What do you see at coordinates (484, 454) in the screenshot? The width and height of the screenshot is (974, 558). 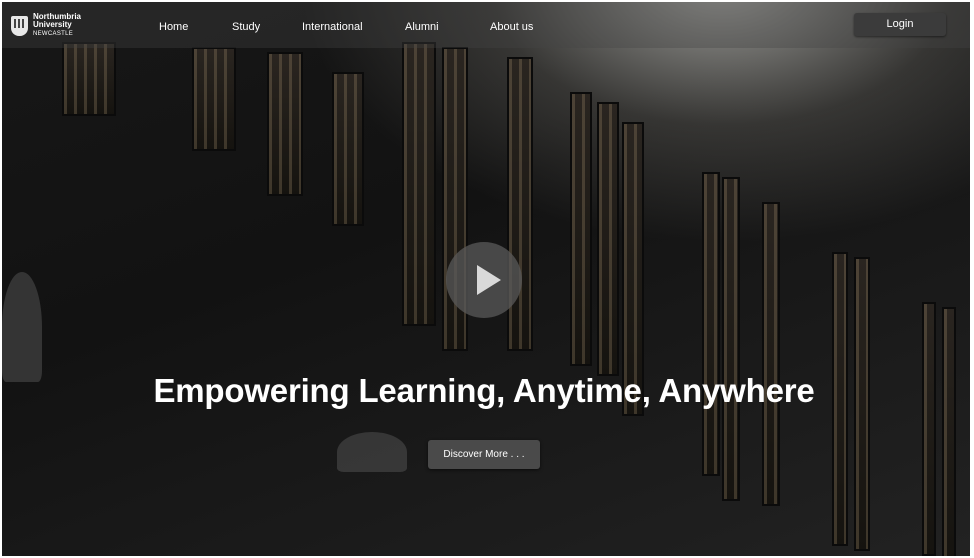 I see `discover-more-button: Discover More . . .` at bounding box center [484, 454].